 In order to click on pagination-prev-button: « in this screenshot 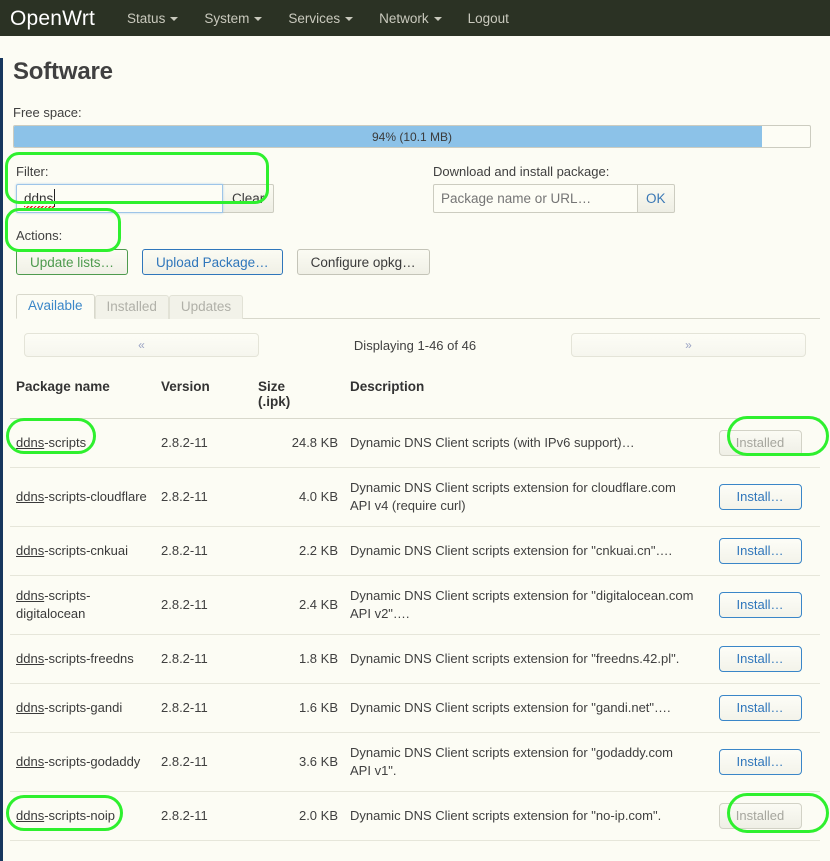, I will do `click(141, 345)`.